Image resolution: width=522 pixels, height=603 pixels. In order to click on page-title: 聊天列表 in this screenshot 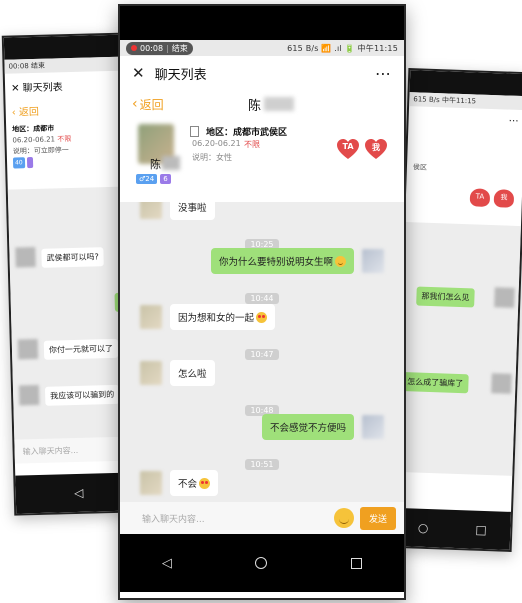, I will do `click(180, 75)`.